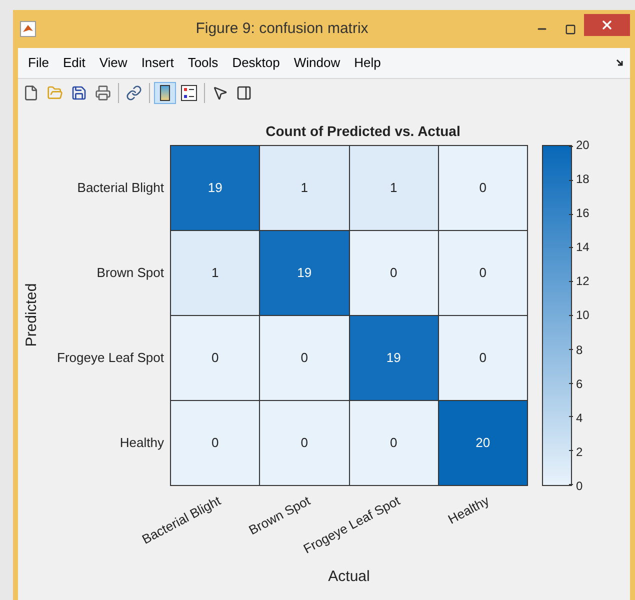 This screenshot has width=635, height=600. Describe the element at coordinates (134, 92) in the screenshot. I see `link-icon` at that location.